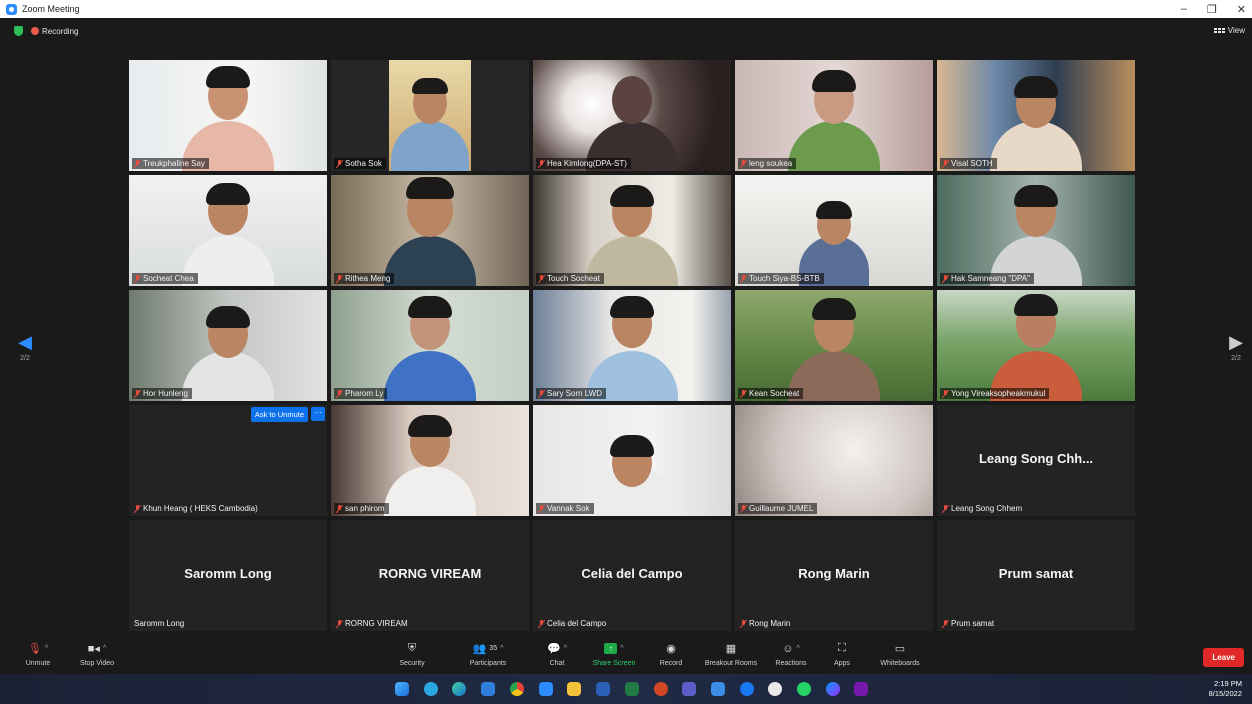 The width and height of the screenshot is (1252, 704). What do you see at coordinates (373, 623) in the screenshot?
I see `participant-name: RORNG VIREAM` at bounding box center [373, 623].